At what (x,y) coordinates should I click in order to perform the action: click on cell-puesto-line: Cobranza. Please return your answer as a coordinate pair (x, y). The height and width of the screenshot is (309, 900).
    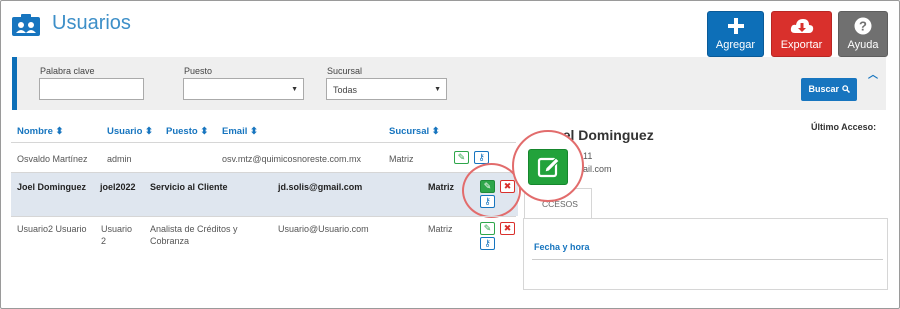
    Looking at the image, I should click on (170, 241).